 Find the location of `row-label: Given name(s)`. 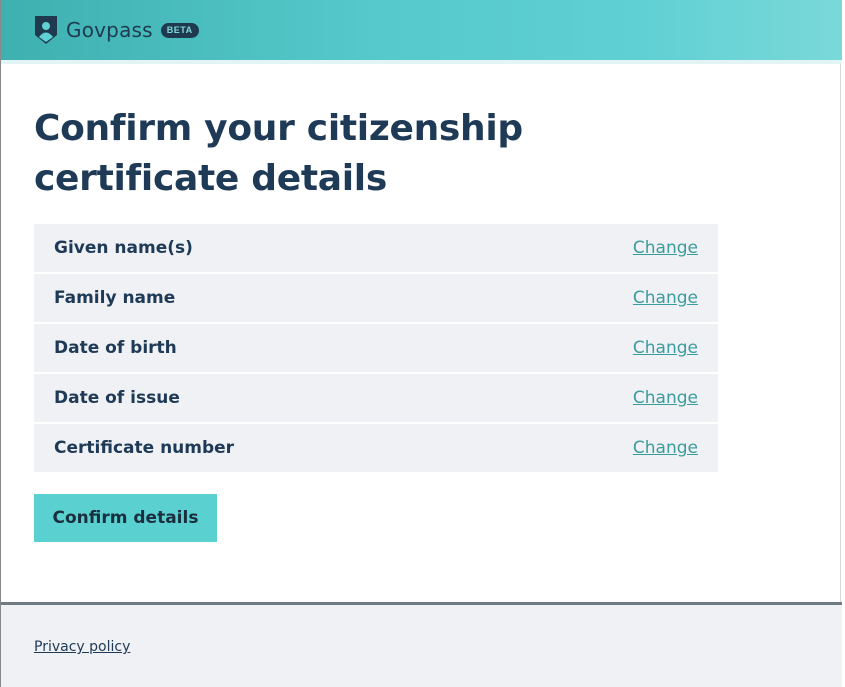

row-label: Given name(s) is located at coordinates (123, 248).